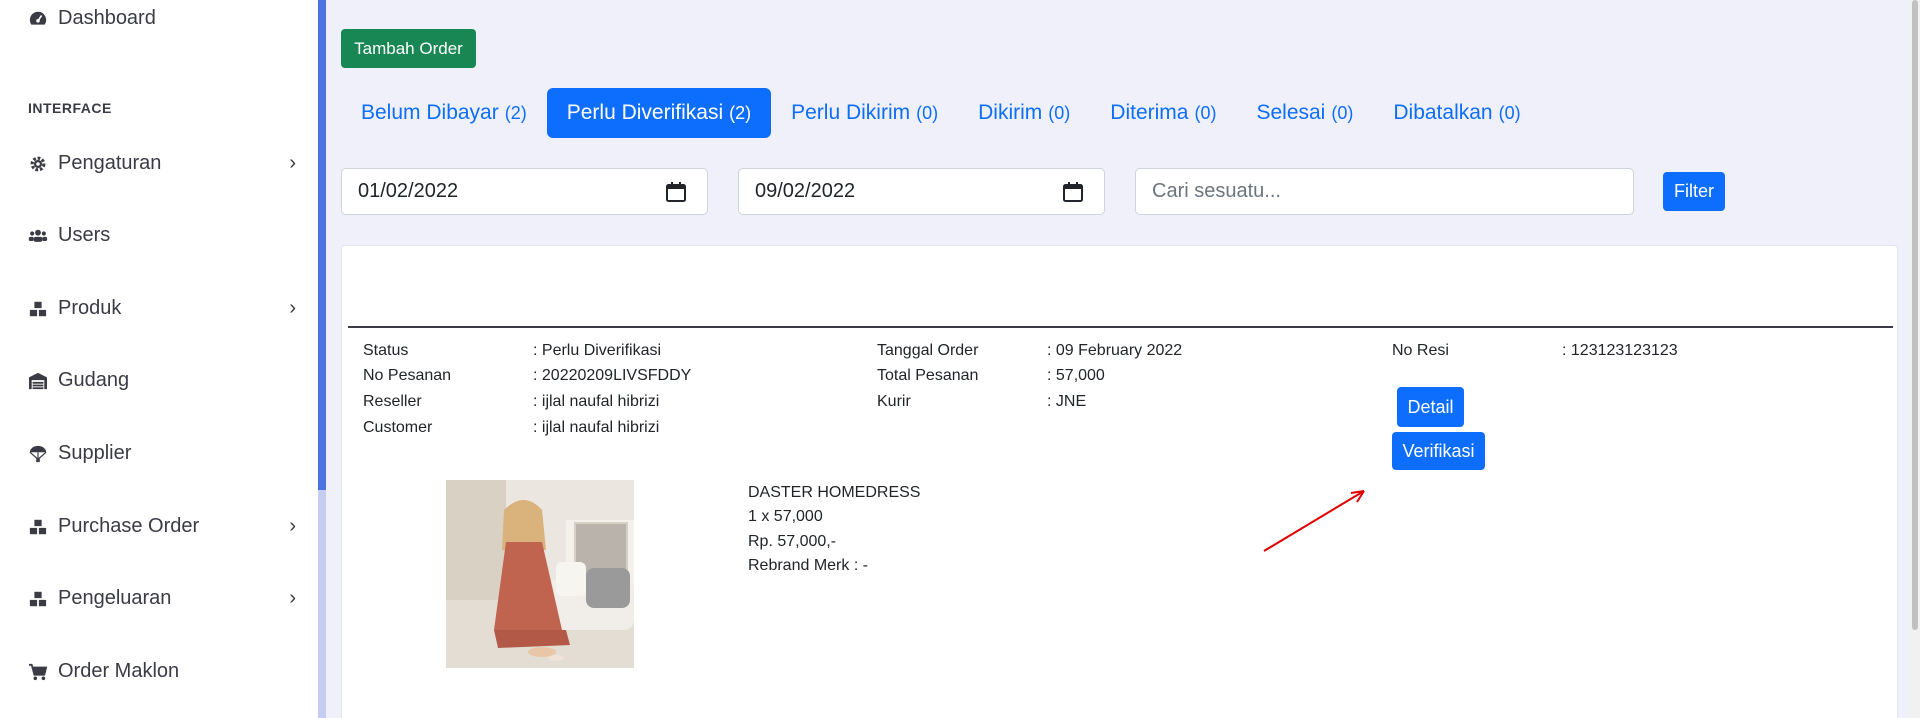  Describe the element at coordinates (392, 401) in the screenshot. I see `reseller-label: Reseller` at that location.